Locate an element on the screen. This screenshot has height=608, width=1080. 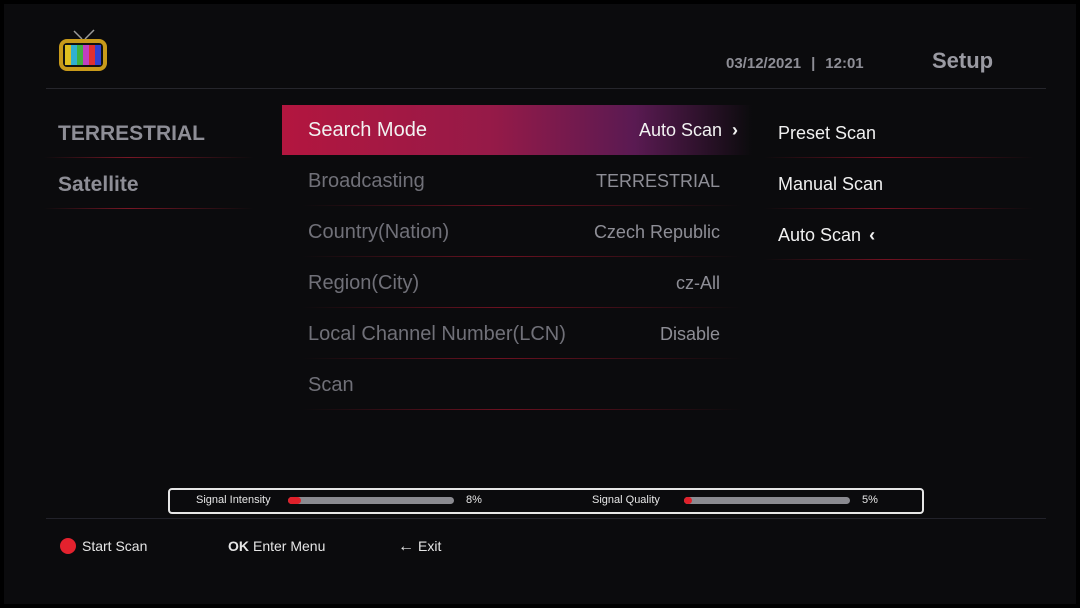
exit-hint: ← Exit is located at coordinates (419, 547).